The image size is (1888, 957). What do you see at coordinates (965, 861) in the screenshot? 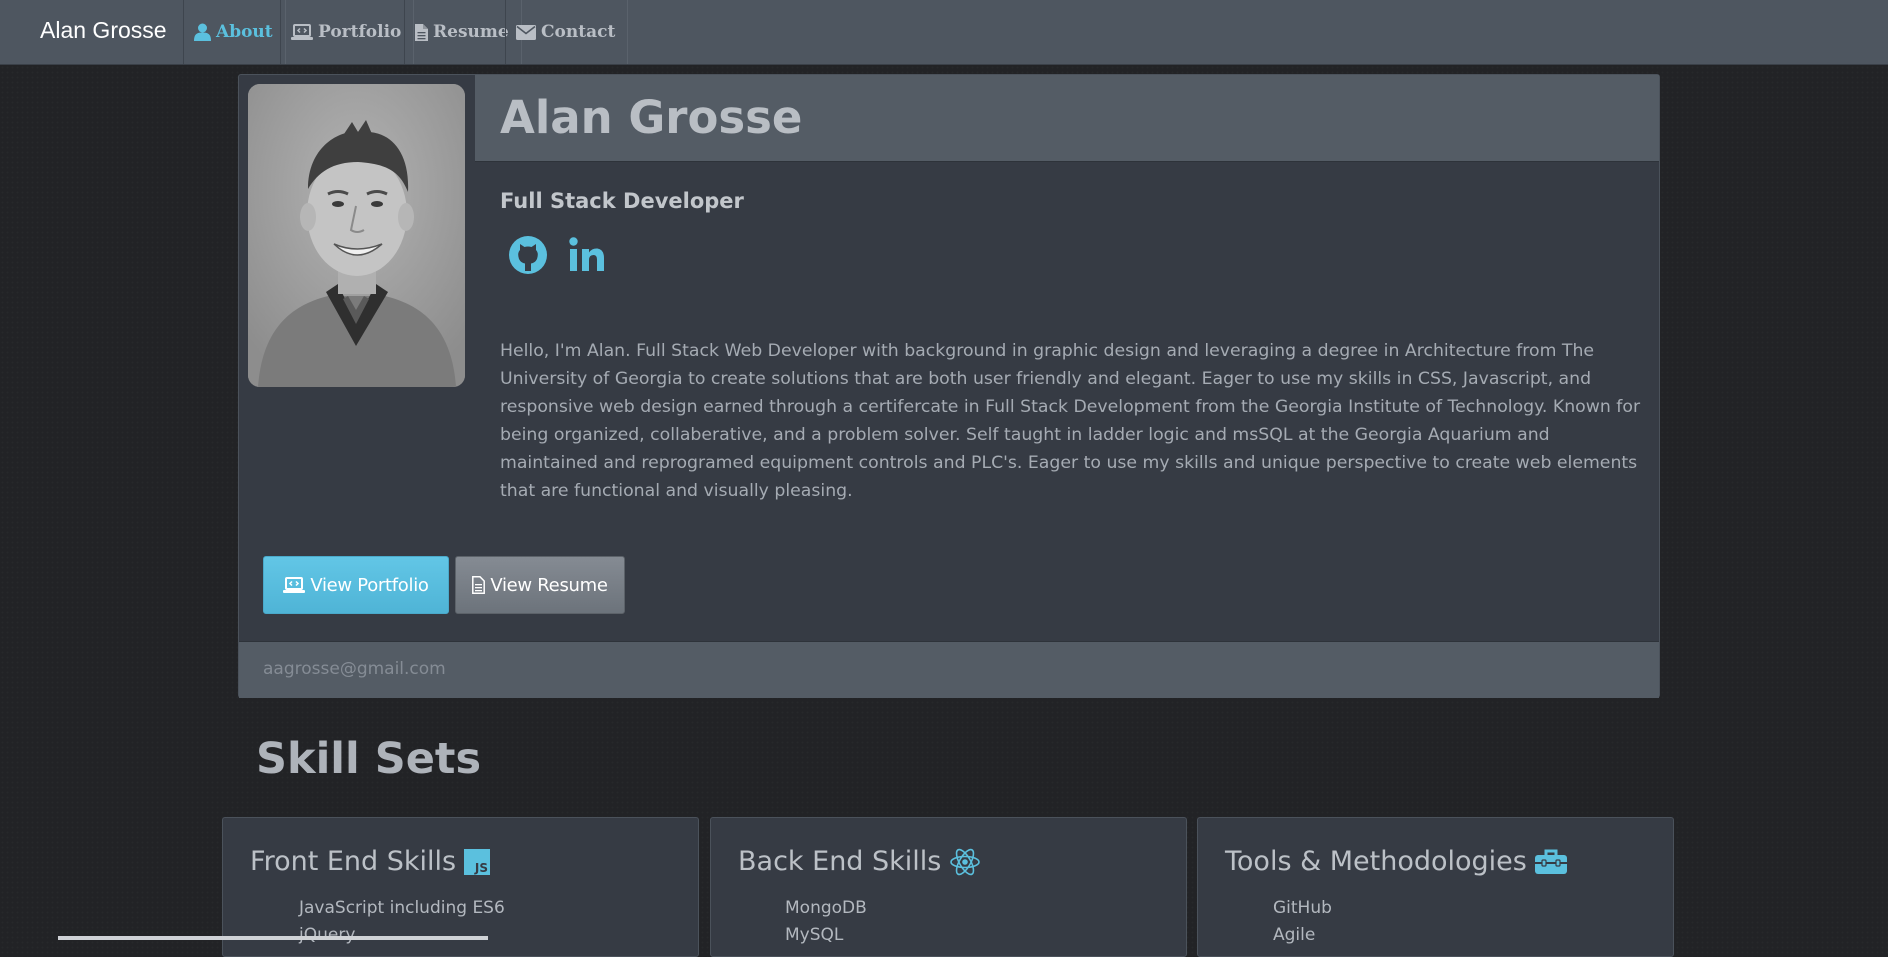
I see `react-icon` at bounding box center [965, 861].